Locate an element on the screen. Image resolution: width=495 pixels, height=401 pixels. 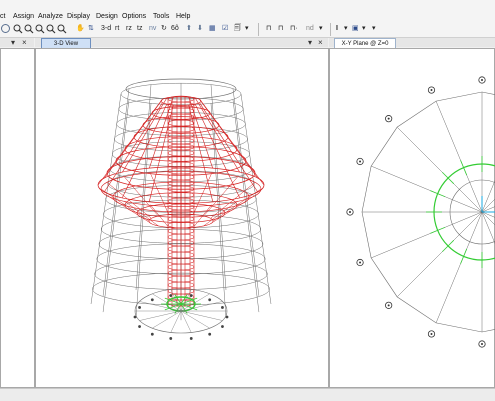
frame-draw-icon: ⊓ is located at coordinates (280, 29).